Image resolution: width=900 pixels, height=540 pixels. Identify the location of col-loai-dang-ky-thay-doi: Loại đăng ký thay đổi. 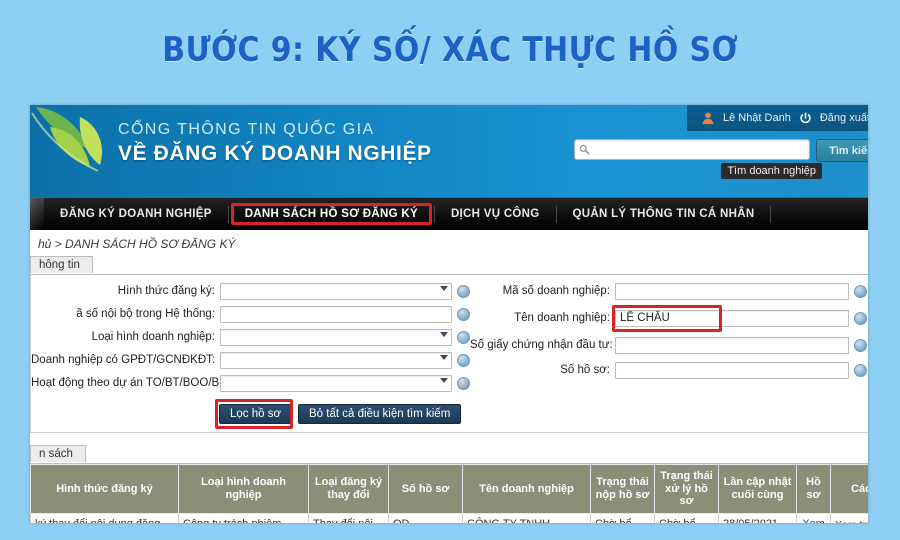
(348, 489).